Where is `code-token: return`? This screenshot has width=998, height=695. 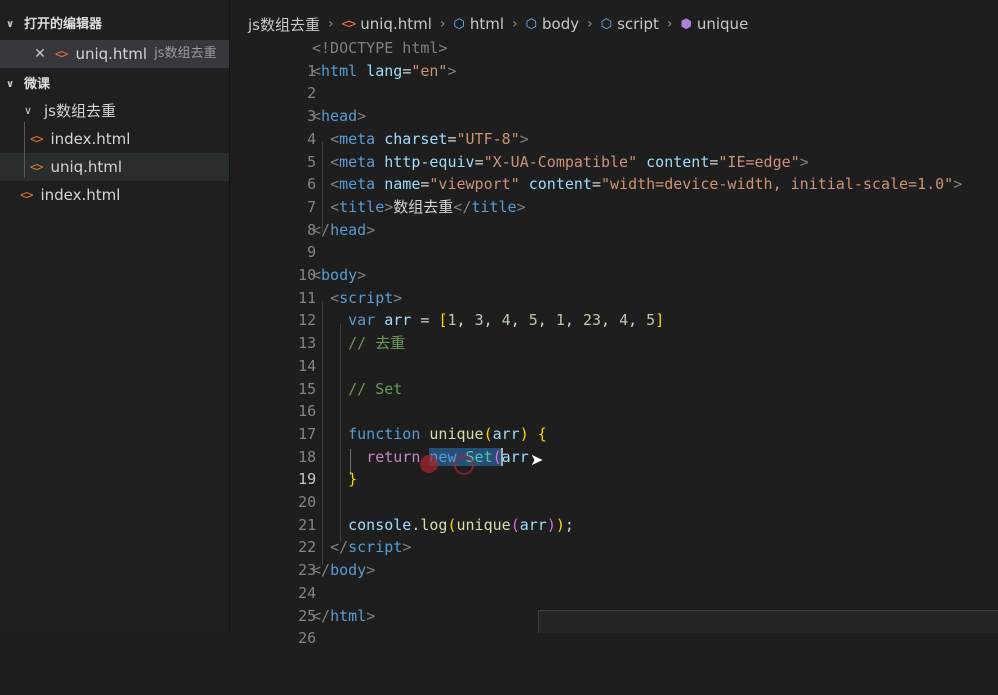
code-token: return is located at coordinates (393, 456).